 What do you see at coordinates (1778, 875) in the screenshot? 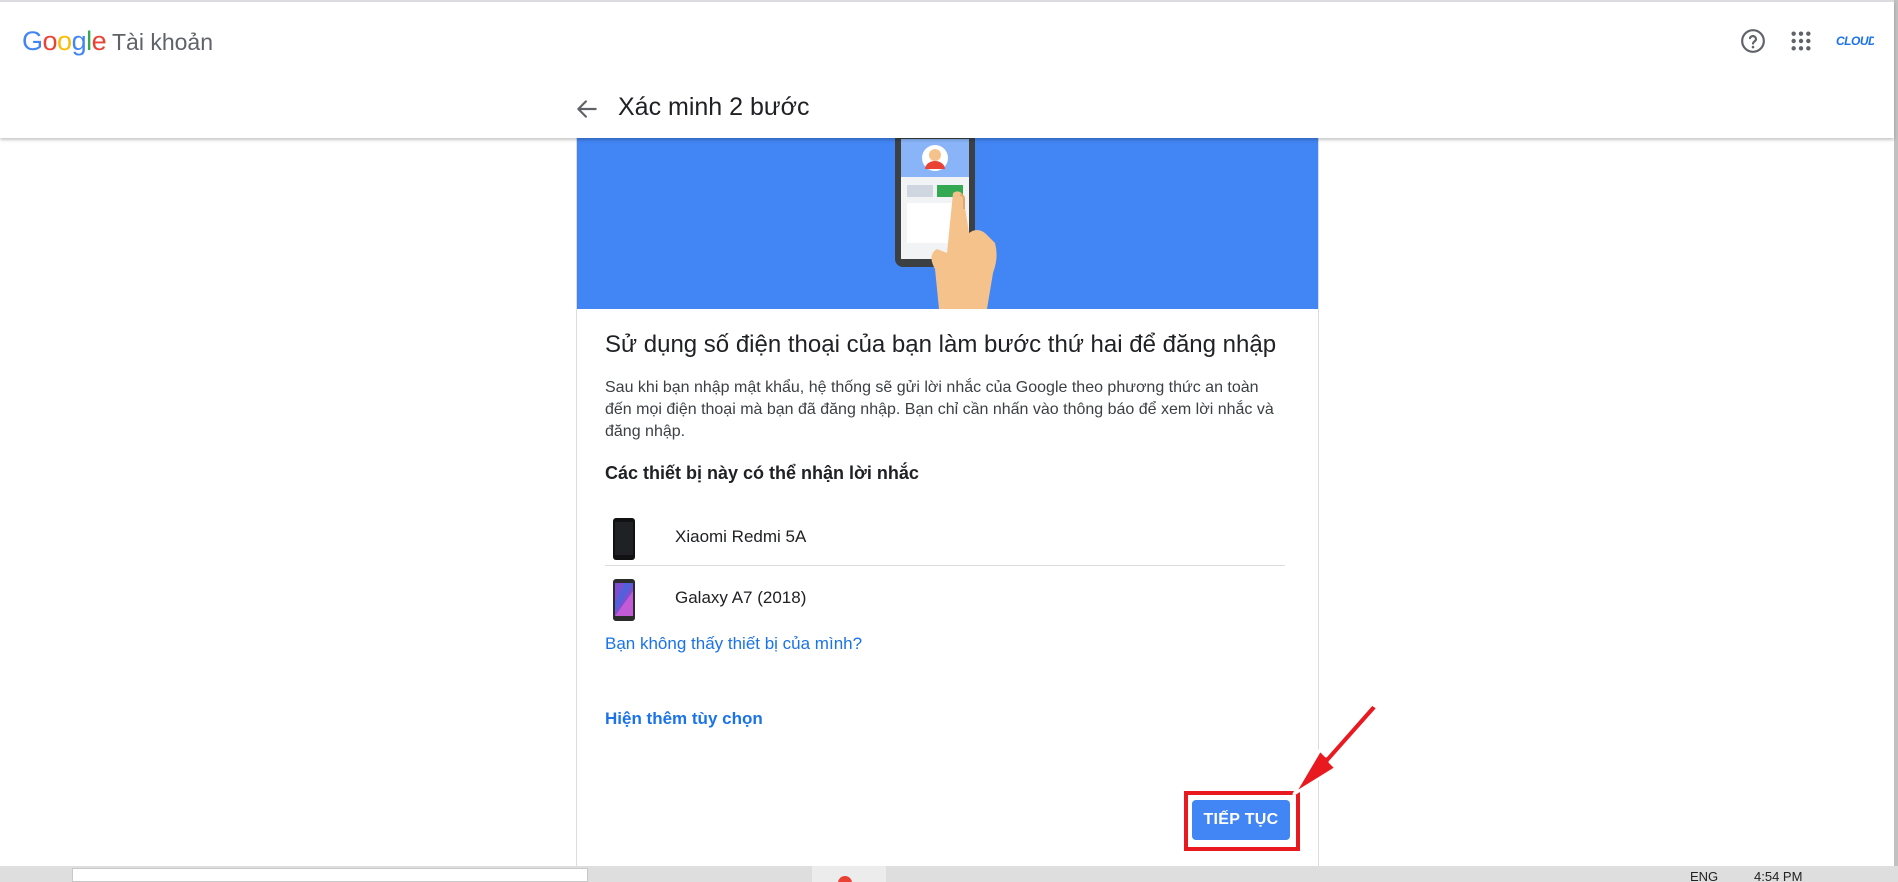
I see `clock: 4:54 PM` at bounding box center [1778, 875].